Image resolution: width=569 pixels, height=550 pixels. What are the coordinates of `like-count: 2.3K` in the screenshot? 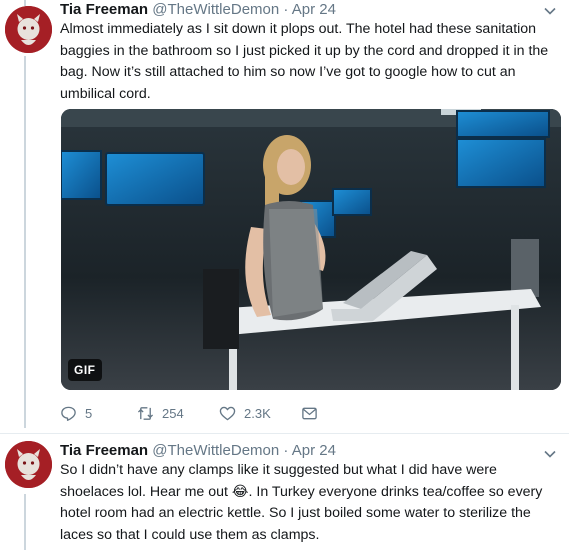 It's located at (257, 413).